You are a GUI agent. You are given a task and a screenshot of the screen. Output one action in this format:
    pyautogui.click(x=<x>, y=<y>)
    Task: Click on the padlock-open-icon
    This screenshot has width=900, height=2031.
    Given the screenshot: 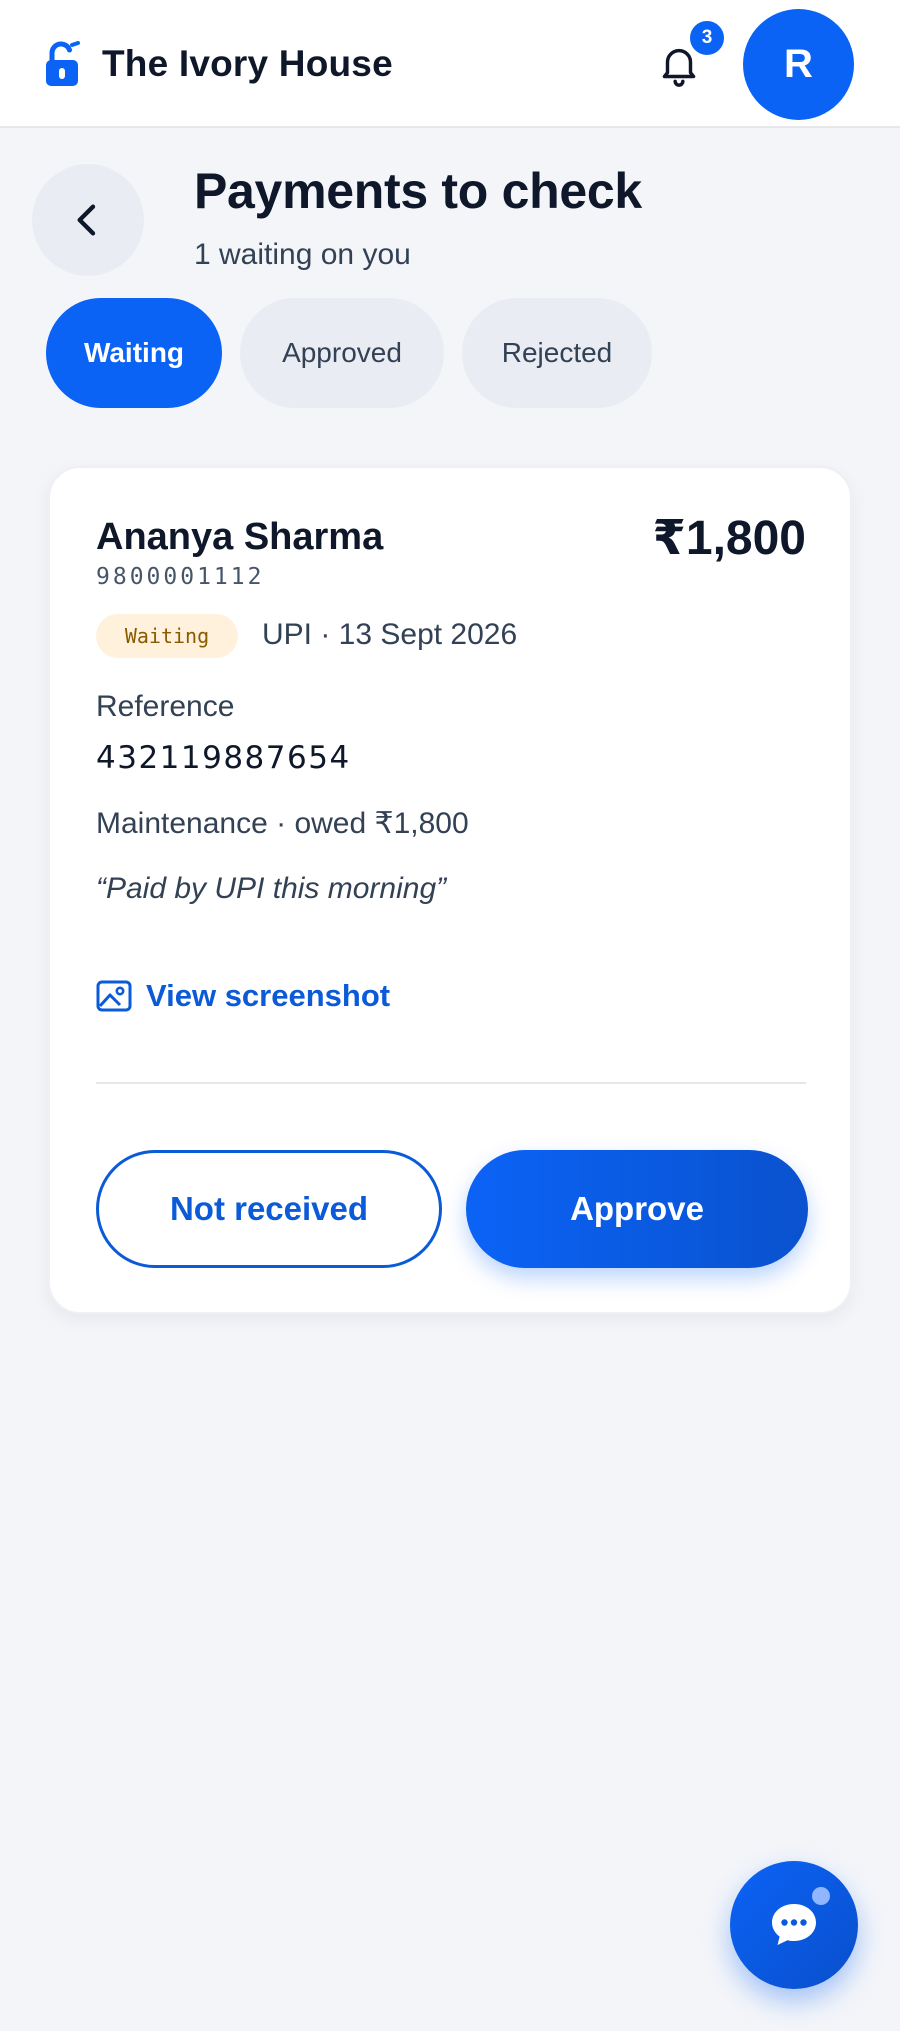 What is the action you would take?
    pyautogui.click(x=63, y=63)
    